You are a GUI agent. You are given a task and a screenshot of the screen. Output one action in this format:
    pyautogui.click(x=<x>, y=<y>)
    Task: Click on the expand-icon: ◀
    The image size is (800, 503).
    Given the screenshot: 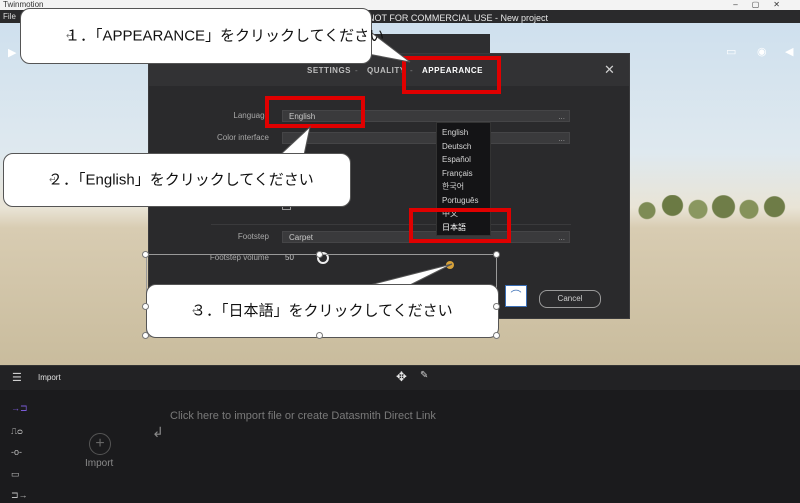 What is the action you would take?
    pyautogui.click(x=789, y=51)
    